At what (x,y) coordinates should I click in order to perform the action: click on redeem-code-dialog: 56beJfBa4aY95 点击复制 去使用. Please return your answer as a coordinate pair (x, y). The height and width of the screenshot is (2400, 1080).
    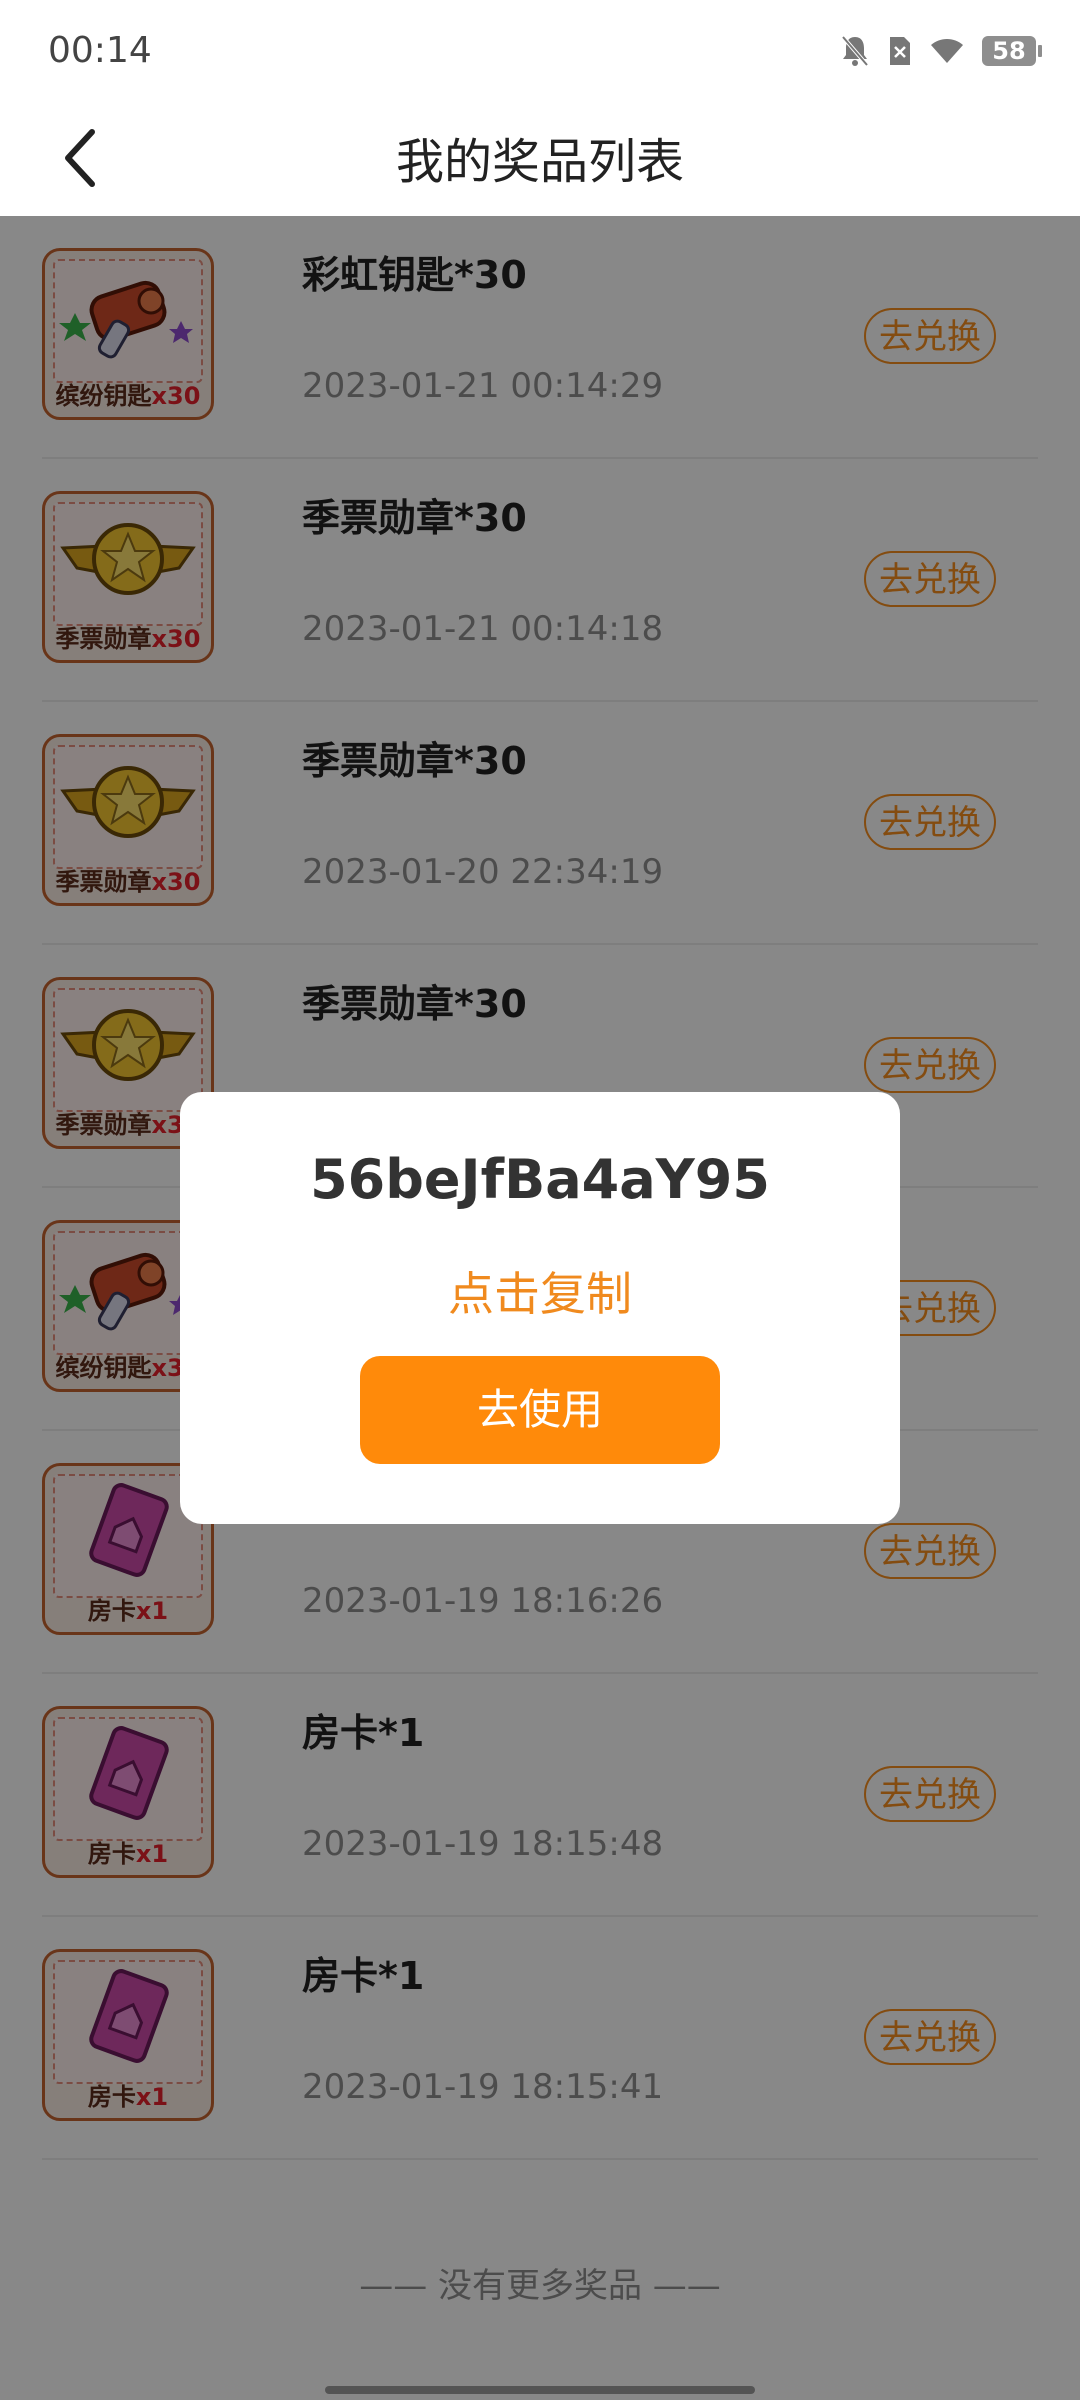
    Looking at the image, I should click on (540, 1308).